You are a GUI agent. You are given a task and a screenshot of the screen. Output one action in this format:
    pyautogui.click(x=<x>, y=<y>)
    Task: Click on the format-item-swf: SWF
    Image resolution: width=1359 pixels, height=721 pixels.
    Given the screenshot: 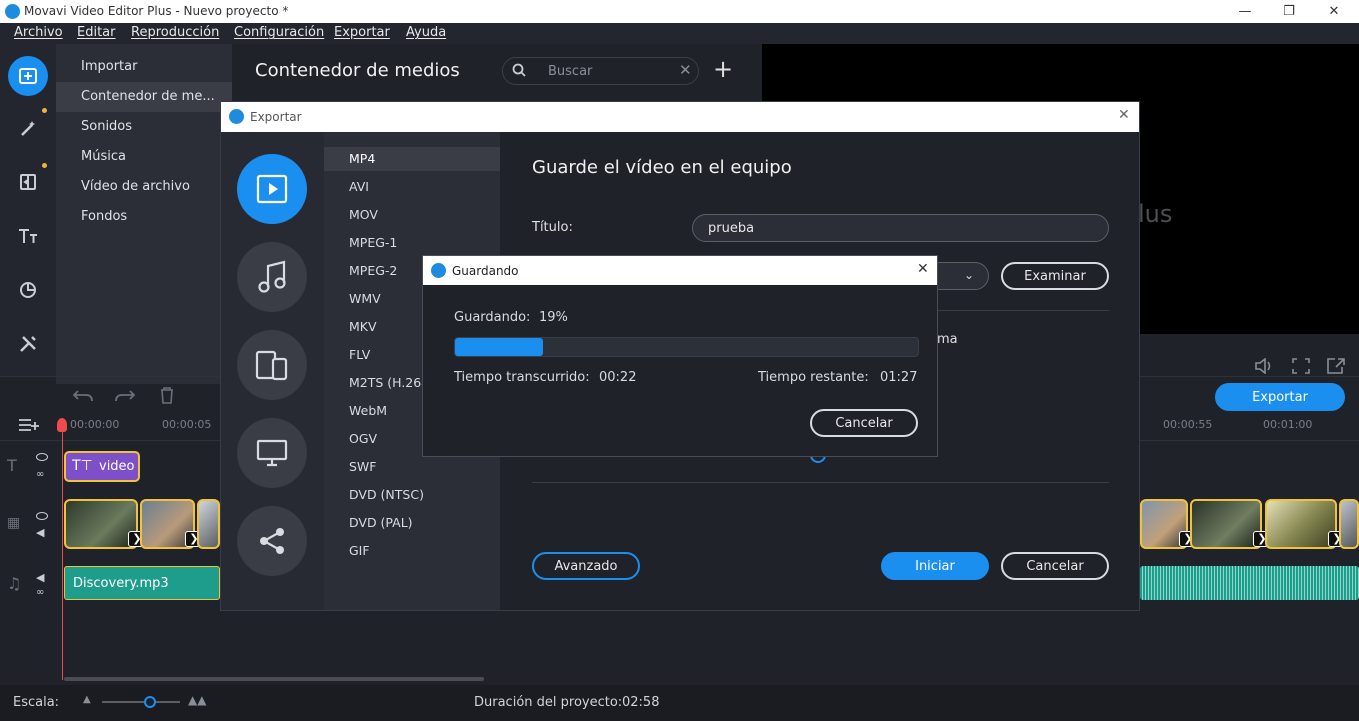 What is the action you would take?
    pyautogui.click(x=412, y=467)
    